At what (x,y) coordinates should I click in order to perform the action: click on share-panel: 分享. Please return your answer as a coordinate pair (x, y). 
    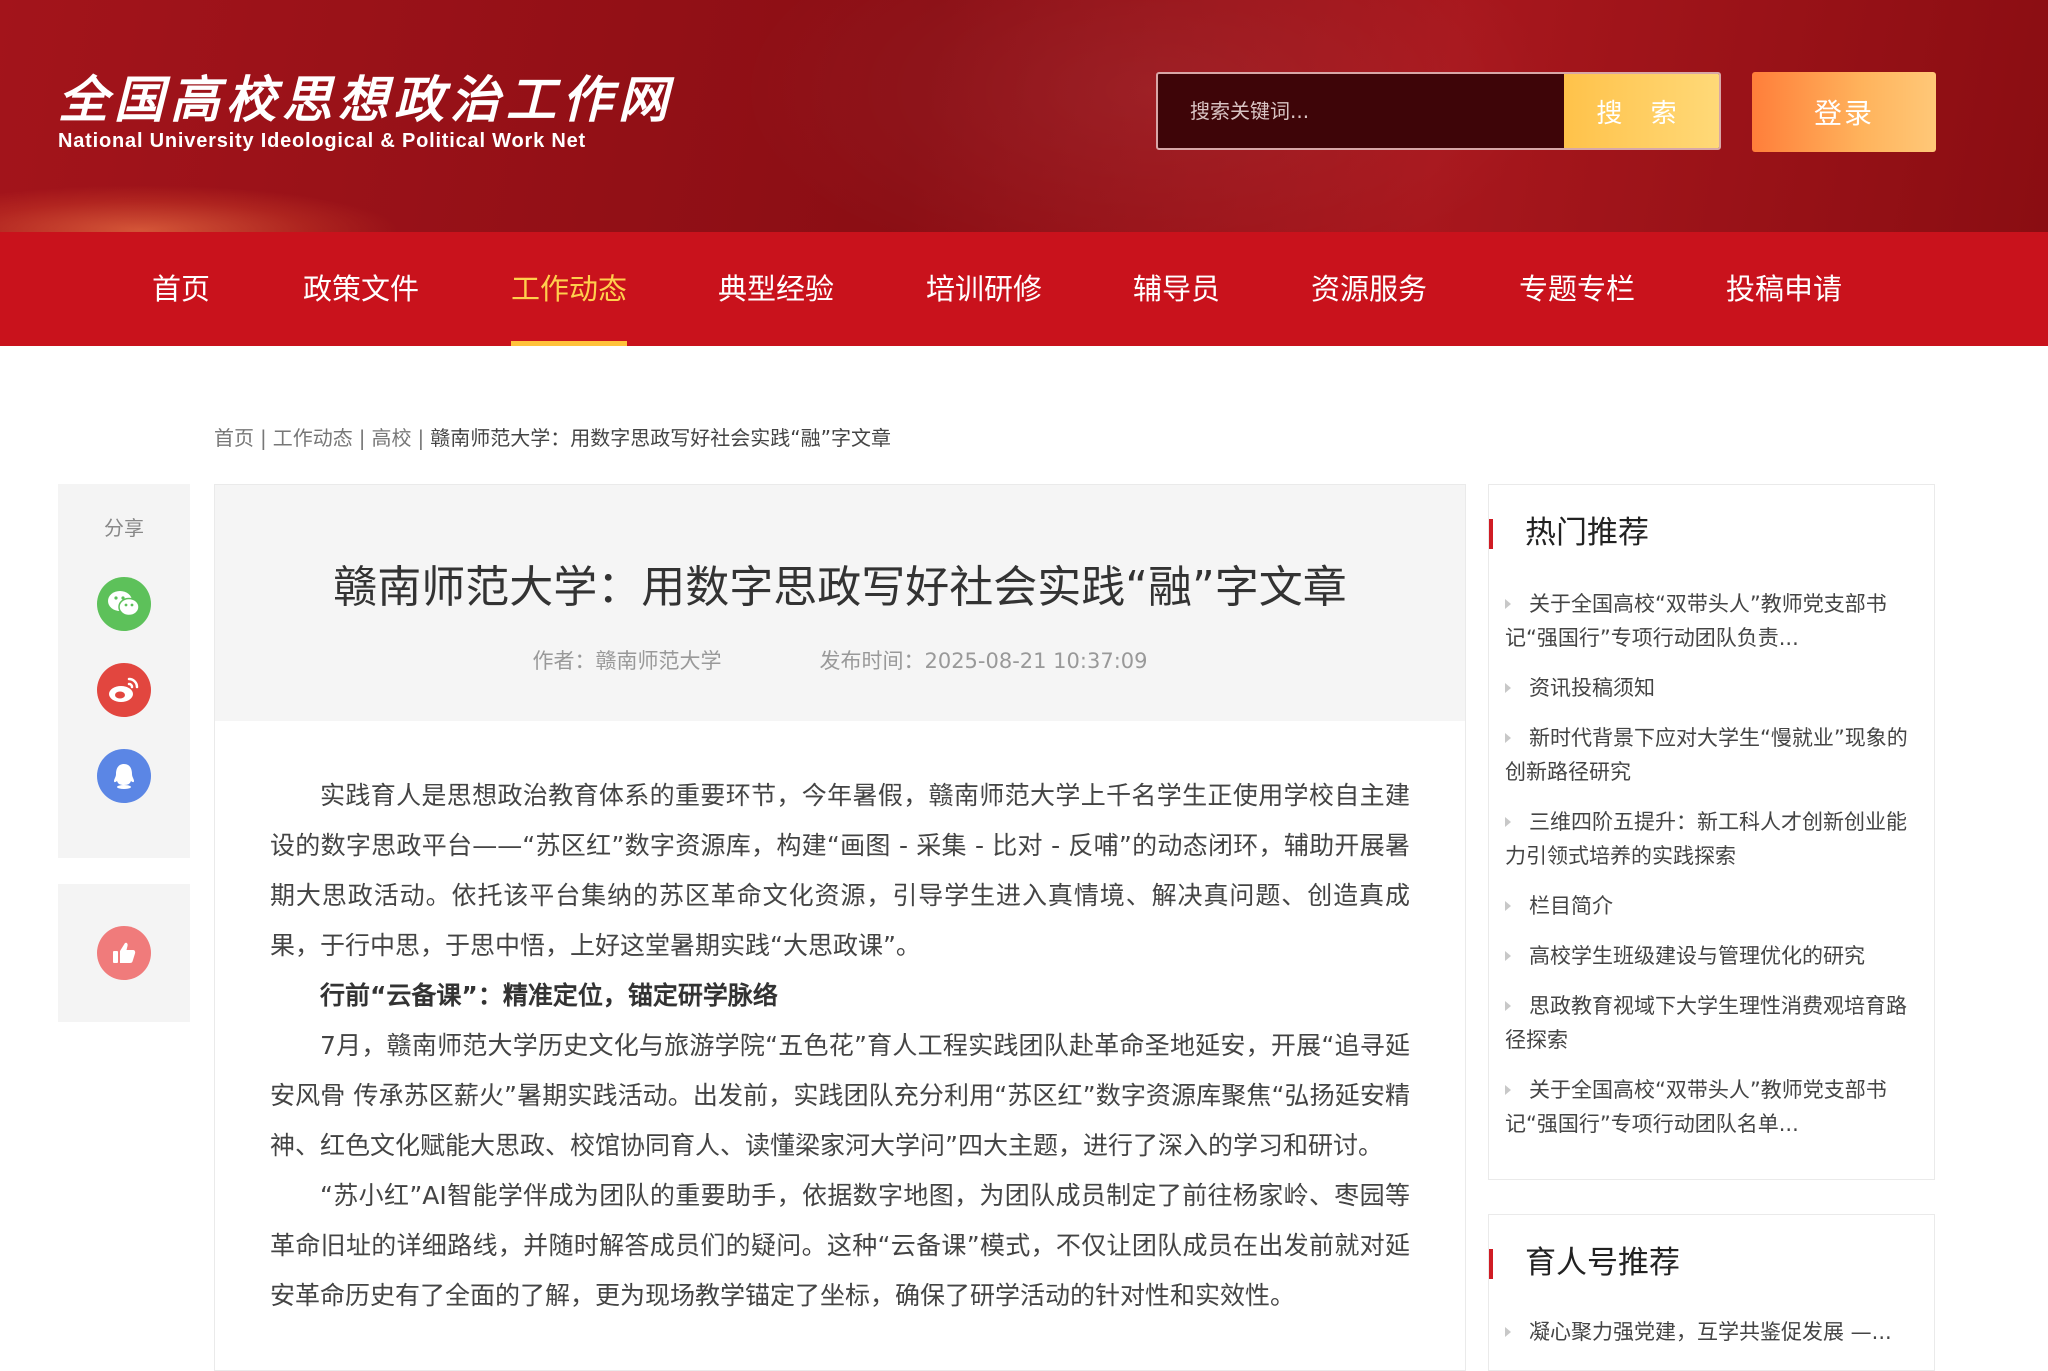
    Looking at the image, I should click on (124, 671).